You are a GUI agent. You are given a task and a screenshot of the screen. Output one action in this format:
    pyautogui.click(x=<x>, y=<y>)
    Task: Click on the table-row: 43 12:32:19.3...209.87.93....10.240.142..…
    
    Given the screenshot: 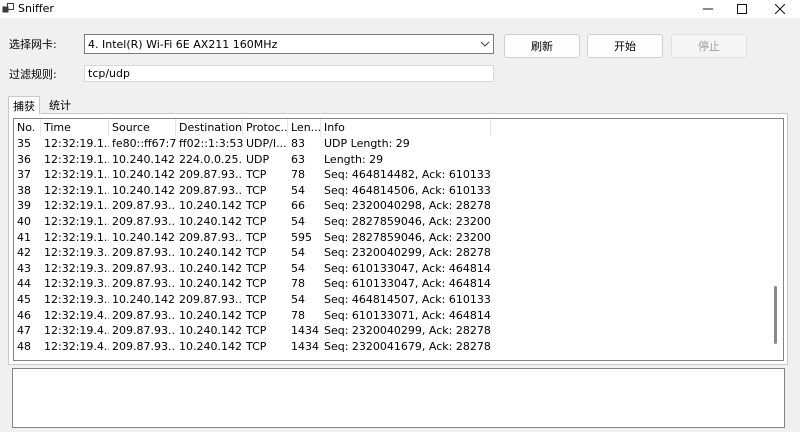 What is the action you would take?
    pyautogui.click(x=398, y=269)
    